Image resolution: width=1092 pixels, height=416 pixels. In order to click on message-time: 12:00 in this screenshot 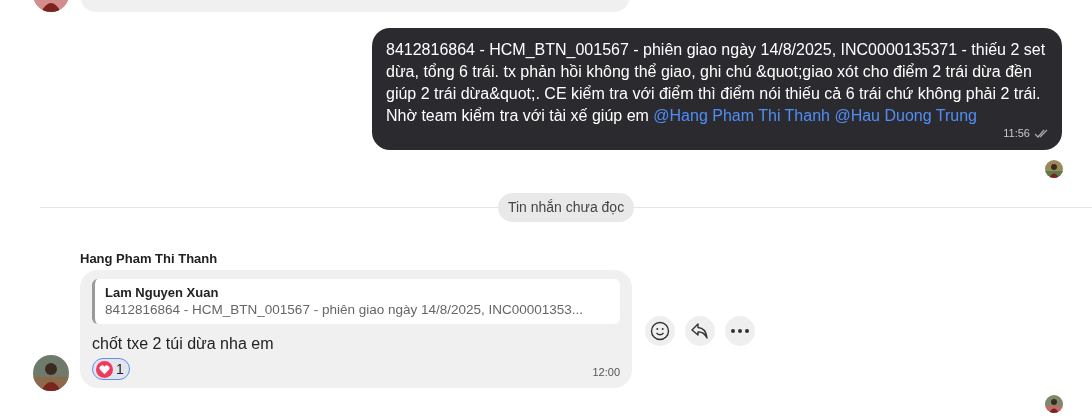, I will do `click(606, 372)`.